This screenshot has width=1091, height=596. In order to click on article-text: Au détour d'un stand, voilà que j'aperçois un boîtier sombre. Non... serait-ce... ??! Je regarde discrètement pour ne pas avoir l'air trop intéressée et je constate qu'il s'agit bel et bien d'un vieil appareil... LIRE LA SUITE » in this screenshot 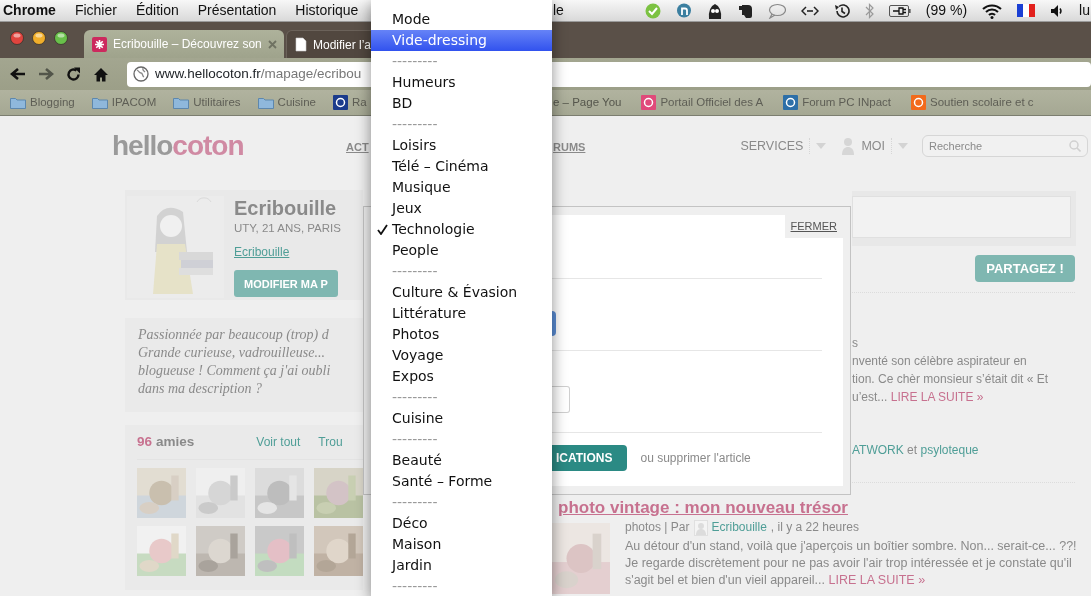, I will do `click(851, 563)`.